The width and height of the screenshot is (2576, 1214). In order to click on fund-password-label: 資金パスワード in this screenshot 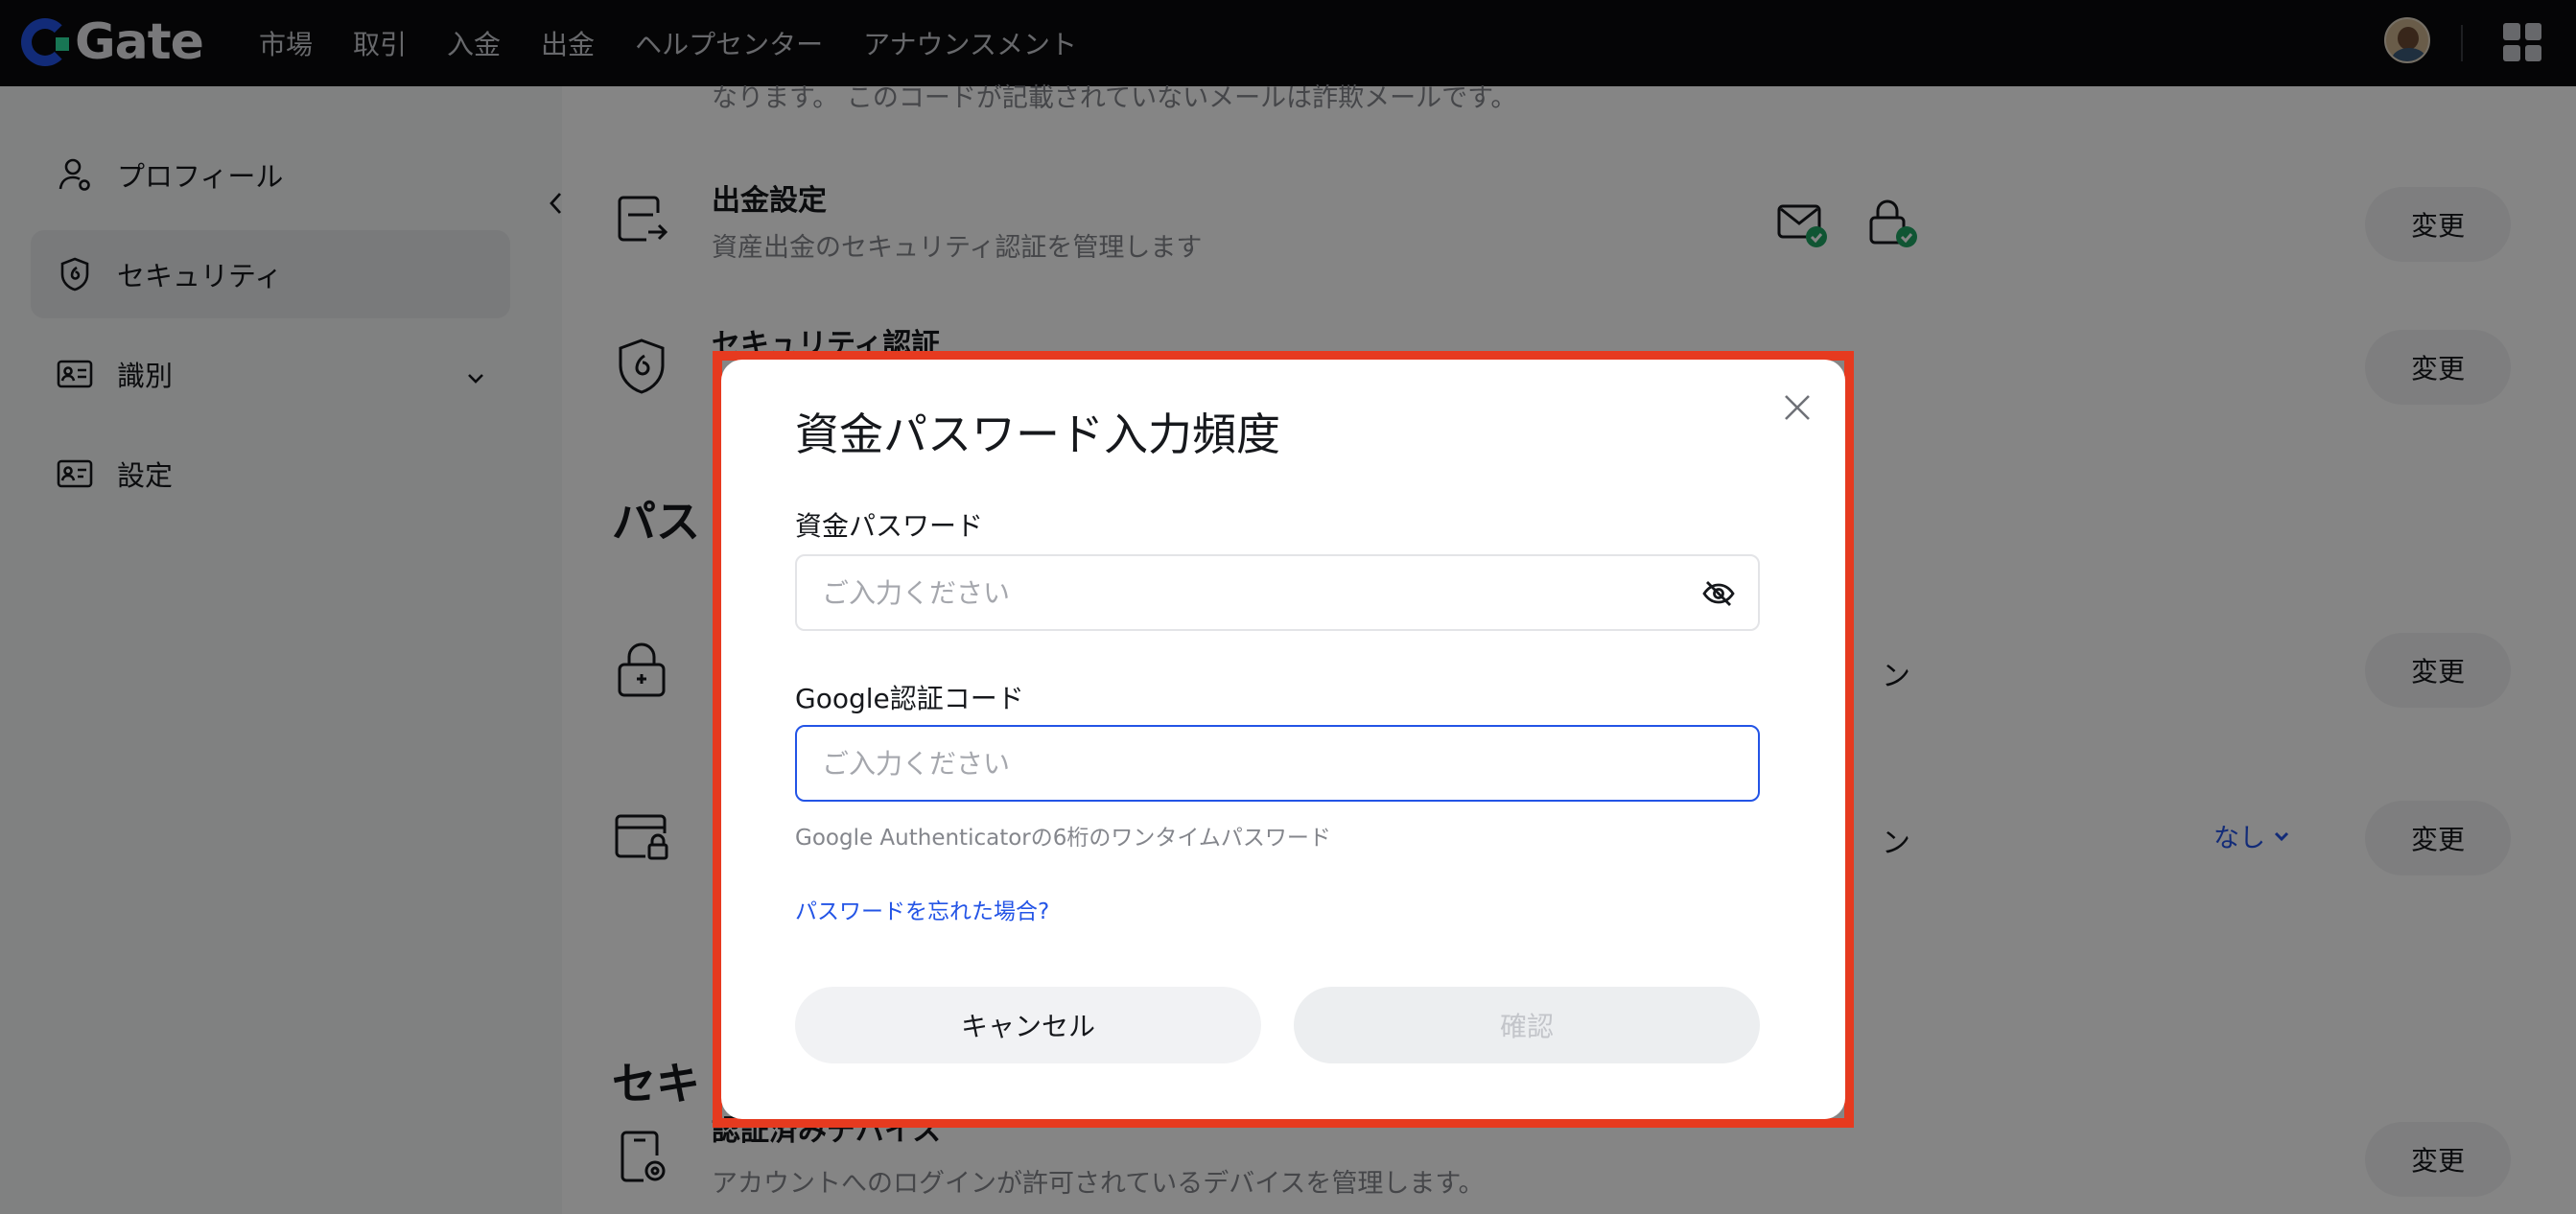, I will do `click(889, 526)`.